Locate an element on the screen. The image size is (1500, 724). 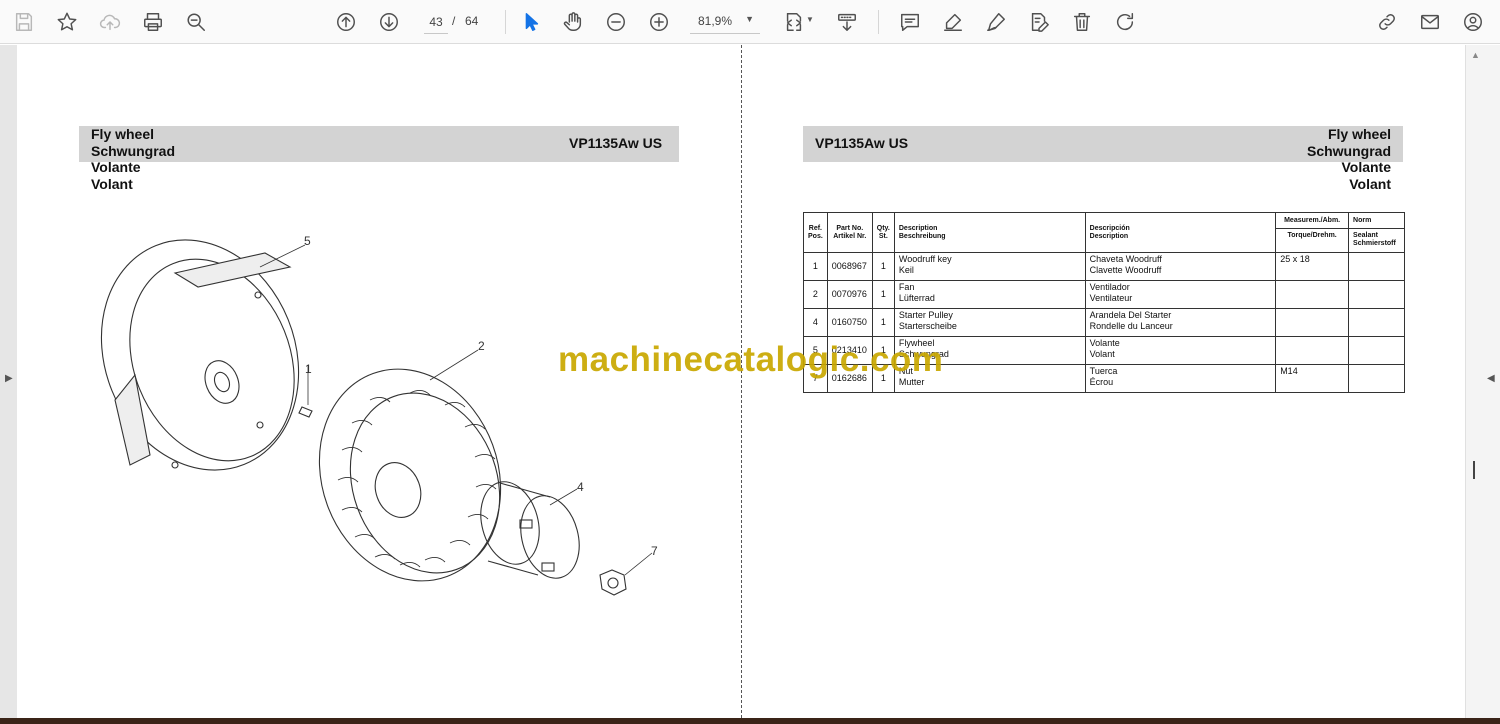
col-header-desc2: Descripción Description is located at coordinates (1180, 232).